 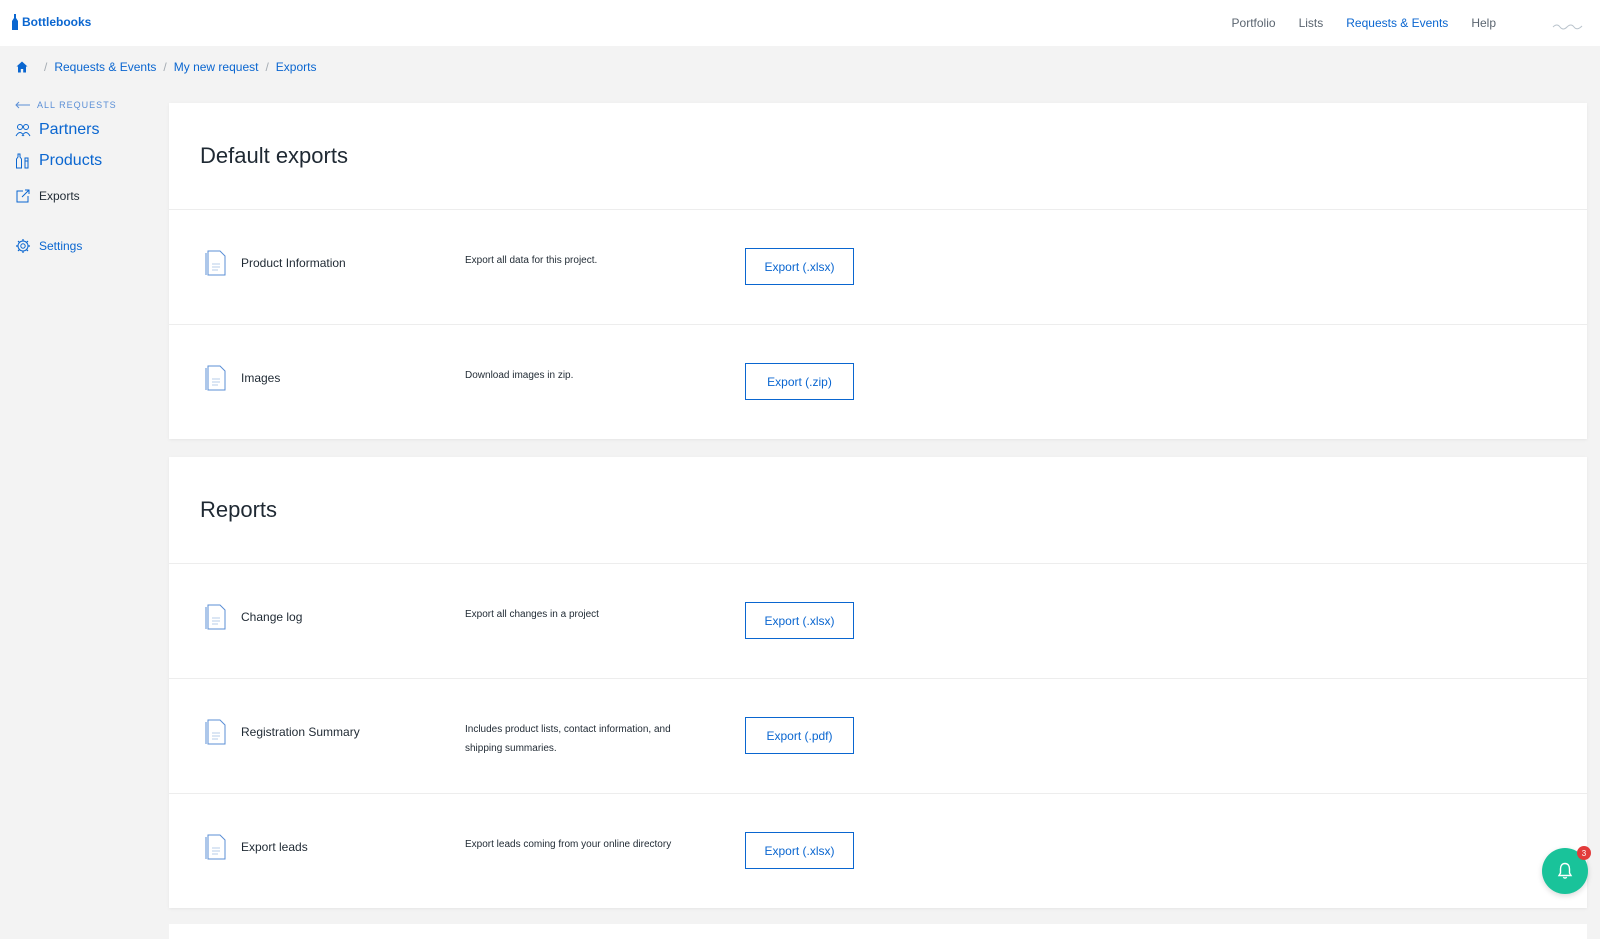 I want to click on sidebar-item-label: Exports, so click(x=59, y=196).